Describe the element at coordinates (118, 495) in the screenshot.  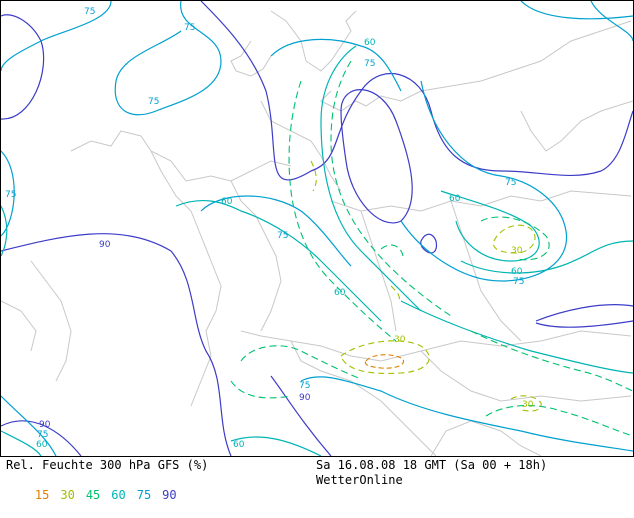
I see `legend-value-60: 60` at that location.